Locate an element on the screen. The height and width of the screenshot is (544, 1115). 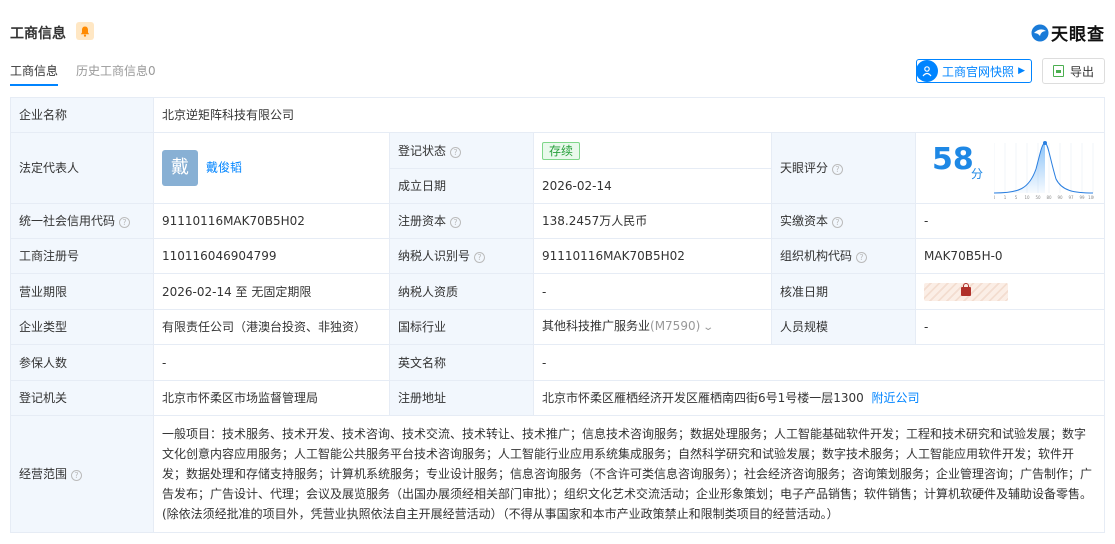
tab-business-info: 工商信息 is located at coordinates (34, 74).